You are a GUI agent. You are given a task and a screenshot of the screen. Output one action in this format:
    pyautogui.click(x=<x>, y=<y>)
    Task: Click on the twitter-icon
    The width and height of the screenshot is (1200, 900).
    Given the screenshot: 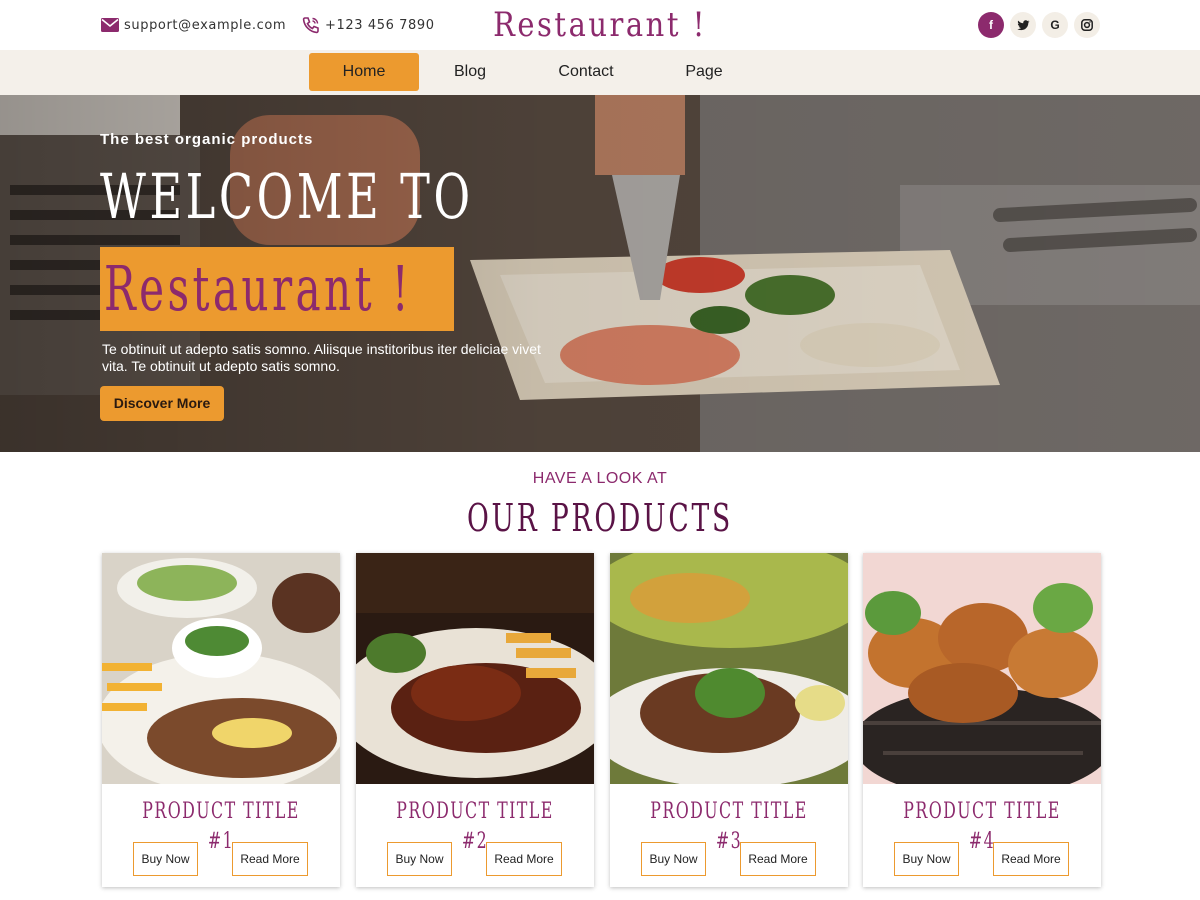 What is the action you would take?
    pyautogui.click(x=1023, y=25)
    